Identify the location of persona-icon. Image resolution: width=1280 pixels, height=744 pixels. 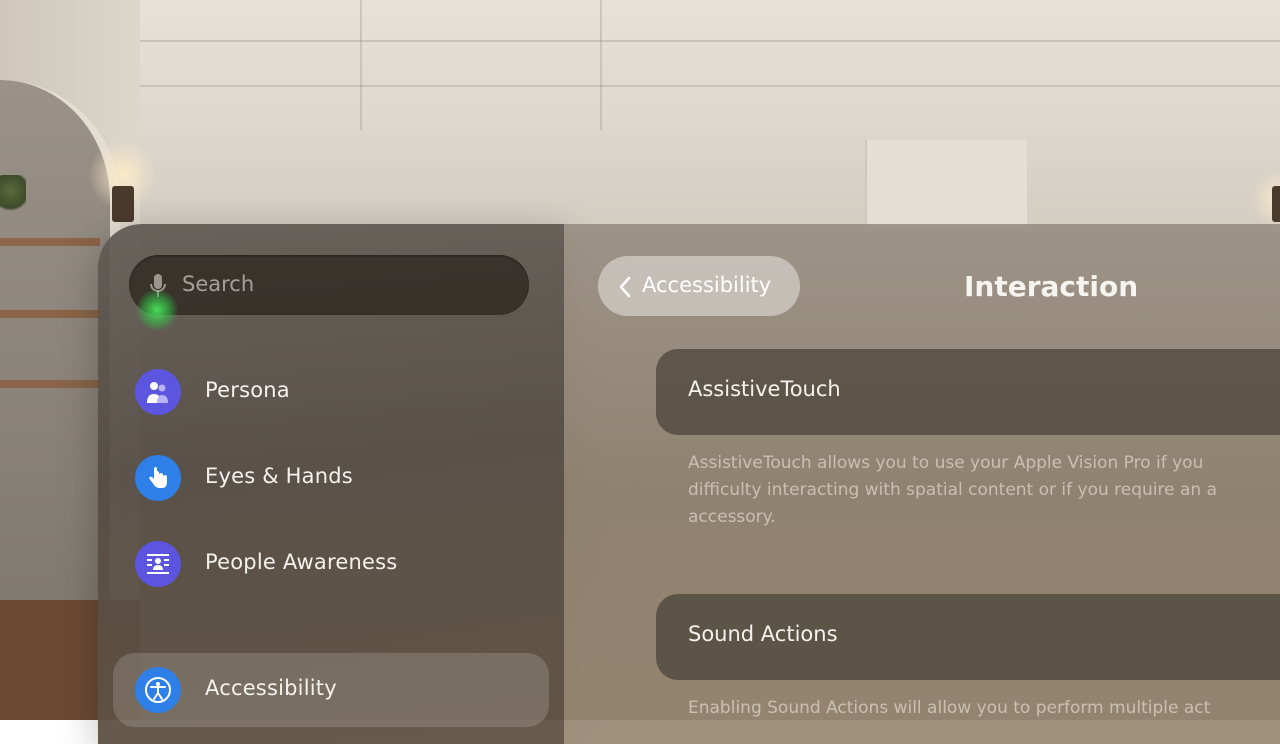
(158, 392).